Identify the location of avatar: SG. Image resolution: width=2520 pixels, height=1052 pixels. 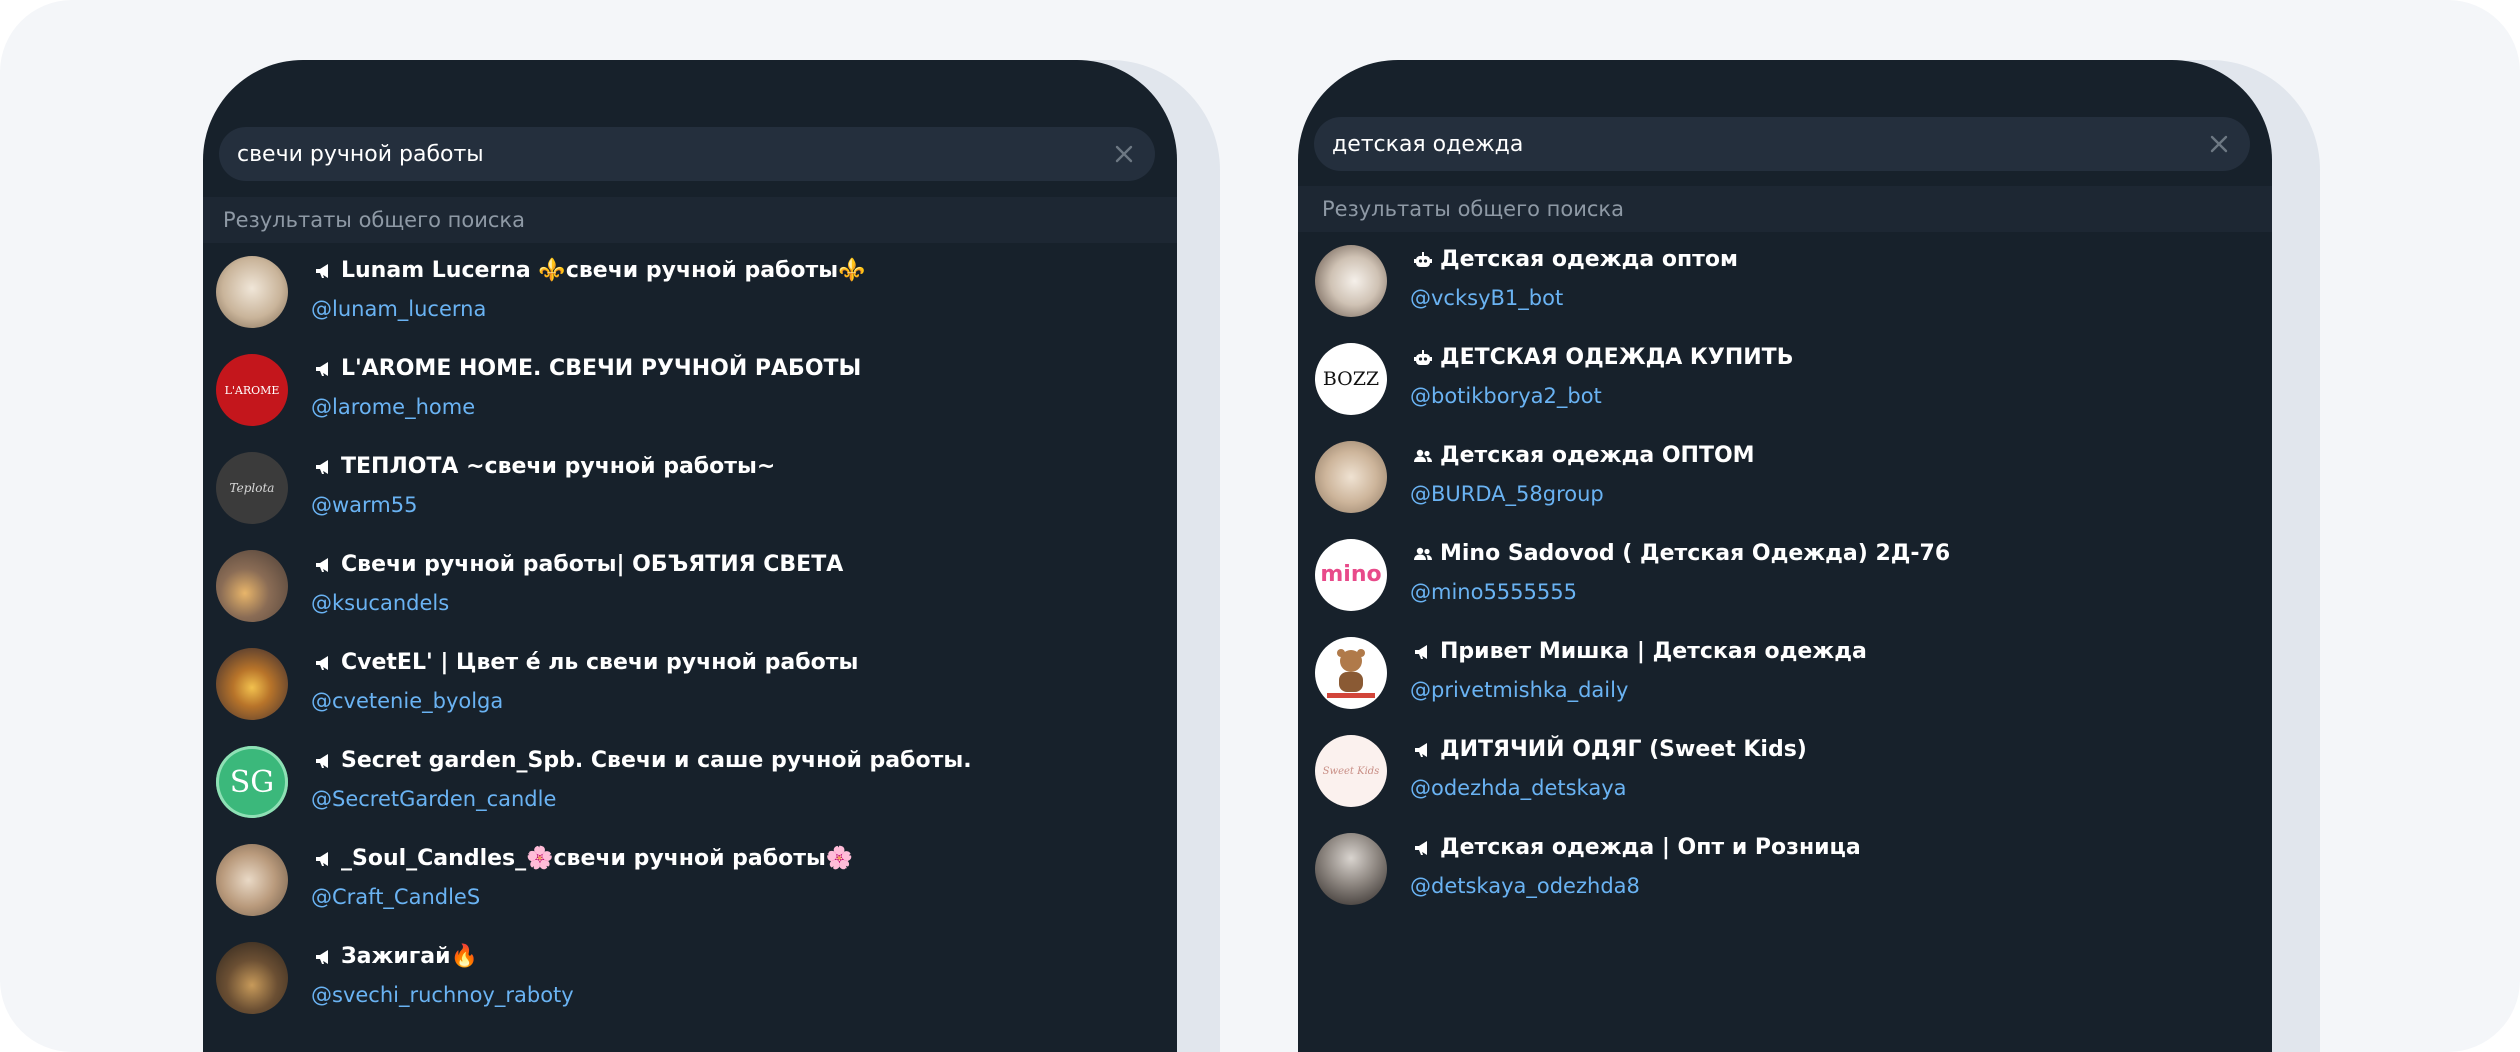
(252, 782).